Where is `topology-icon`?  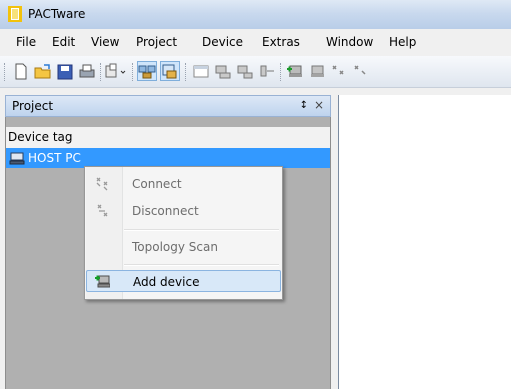
topology-icon is located at coordinates (267, 71).